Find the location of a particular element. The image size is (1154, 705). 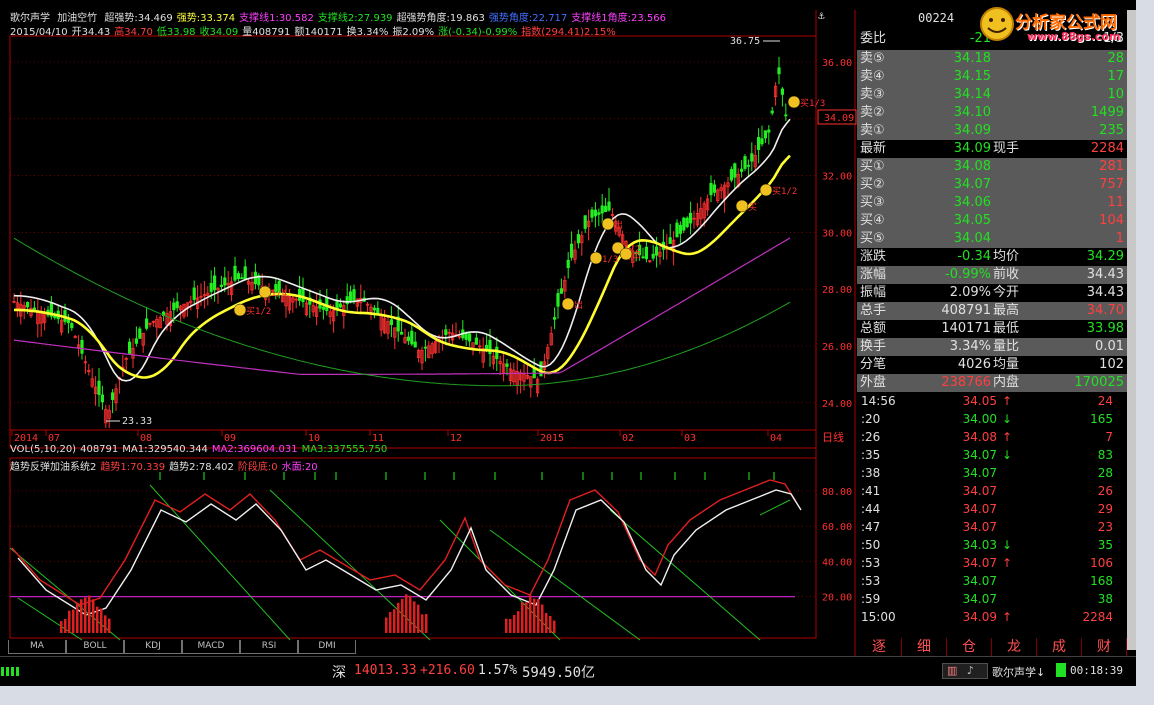

tick-volume: 23 is located at coordinates (1105, 527).